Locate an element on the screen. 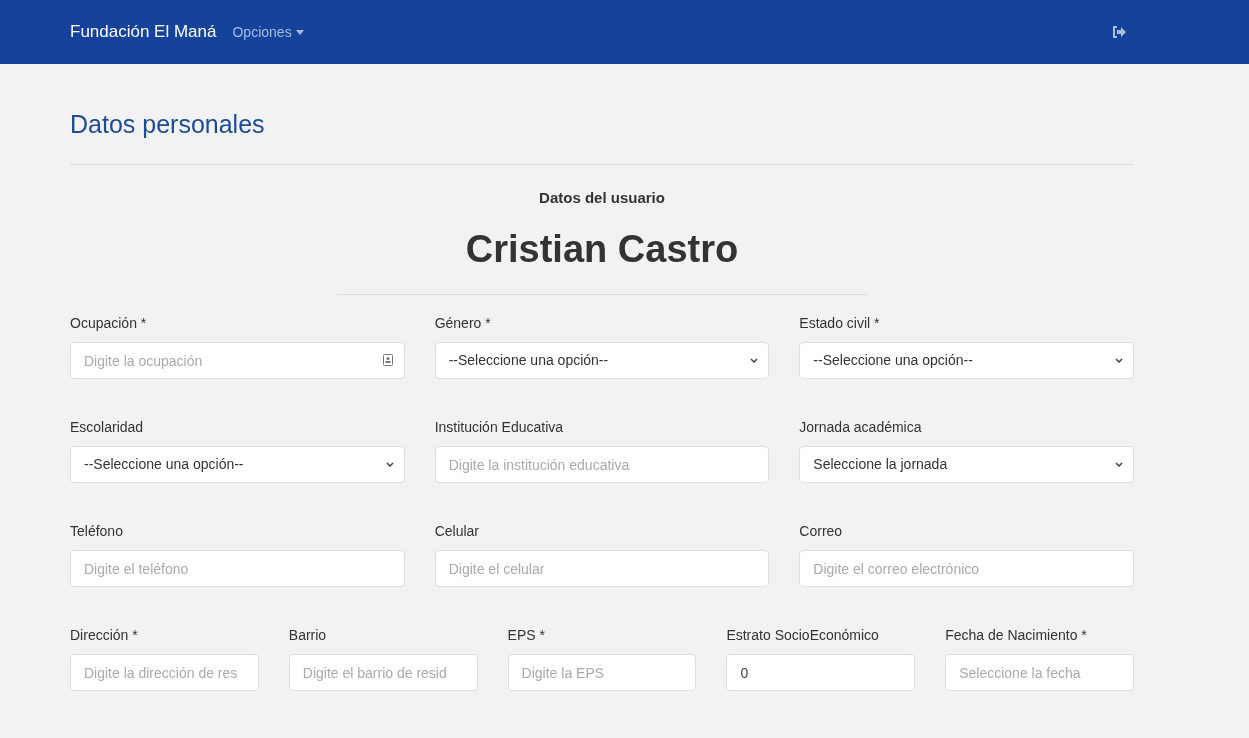  field-label: Correo is located at coordinates (821, 531).